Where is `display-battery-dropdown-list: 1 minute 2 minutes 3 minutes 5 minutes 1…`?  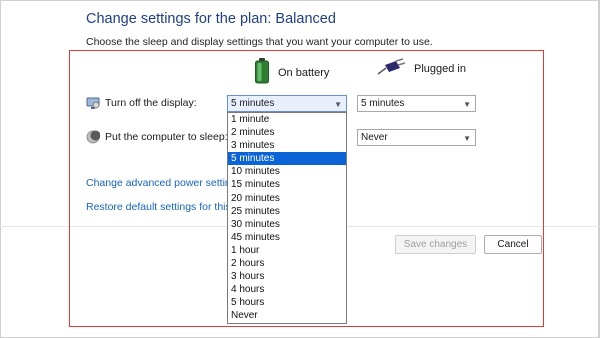
display-battery-dropdown-list: 1 minute 2 minutes 3 minutes 5 minutes 1… is located at coordinates (287, 218).